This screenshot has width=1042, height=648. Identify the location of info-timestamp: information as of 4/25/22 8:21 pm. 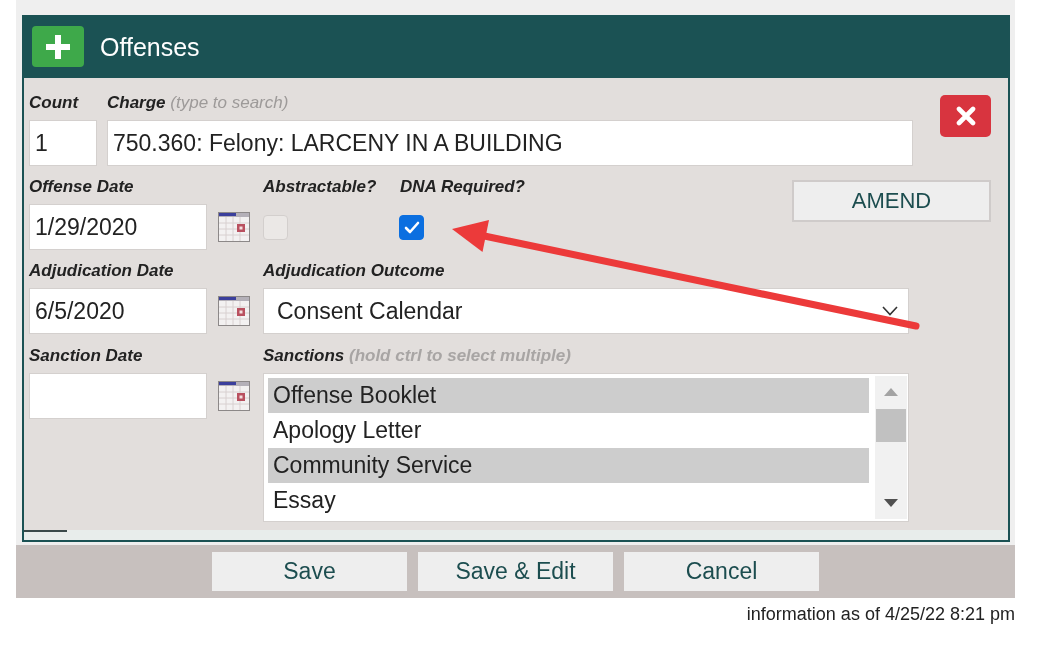
(880, 614).